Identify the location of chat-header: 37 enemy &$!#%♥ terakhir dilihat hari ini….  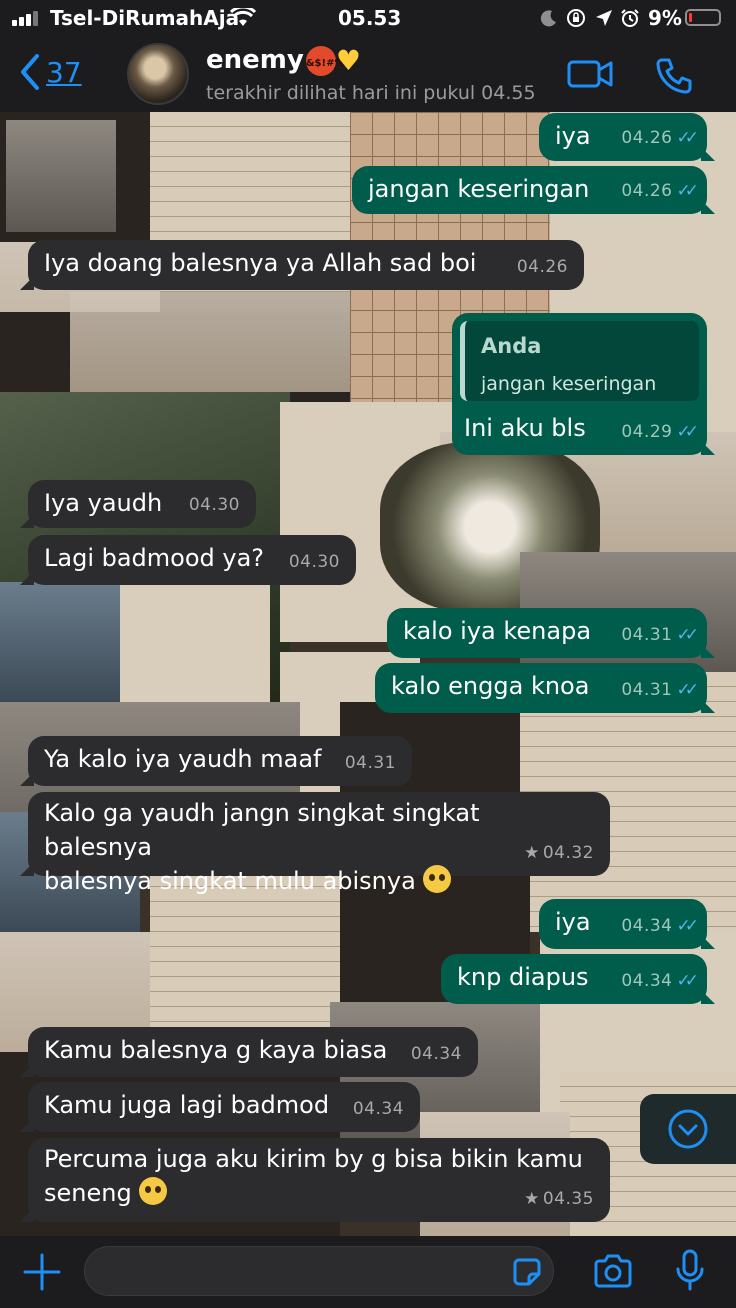
(368, 75).